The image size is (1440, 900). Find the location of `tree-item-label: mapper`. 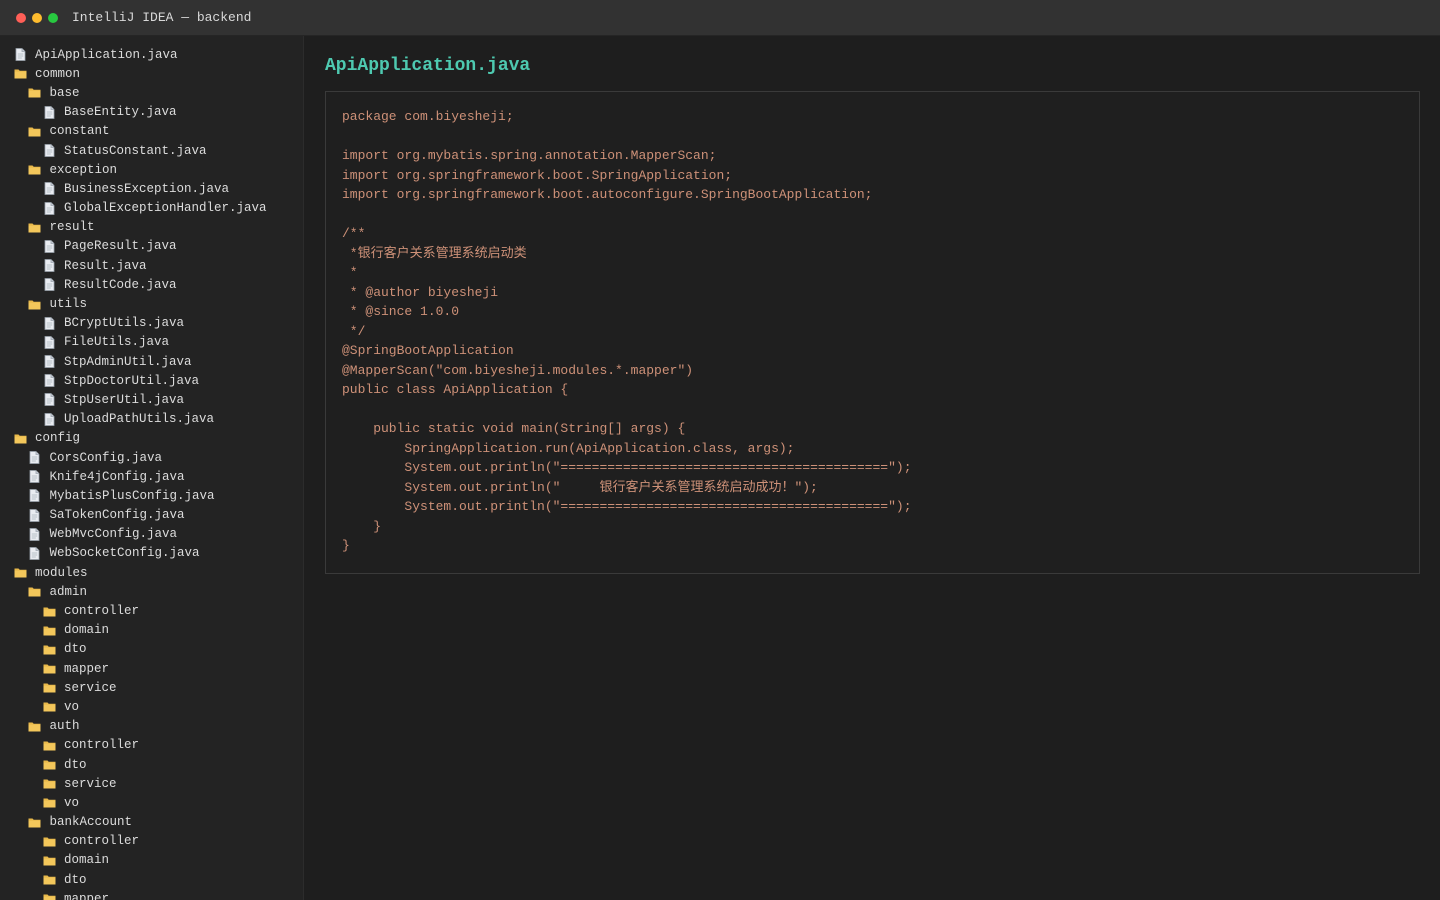

tree-item-label: mapper is located at coordinates (87, 895).